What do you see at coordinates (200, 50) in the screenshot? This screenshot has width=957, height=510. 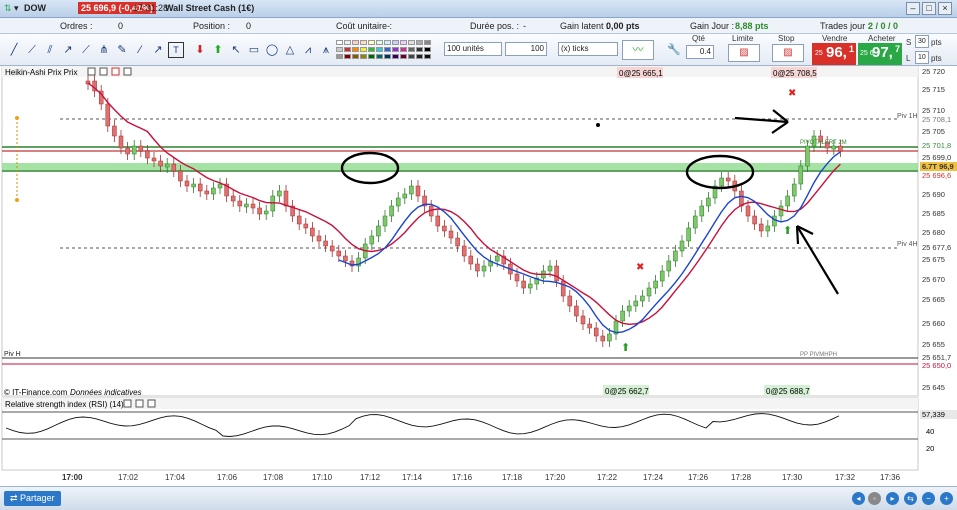 I see `down-arrow-icon: ⬇` at bounding box center [200, 50].